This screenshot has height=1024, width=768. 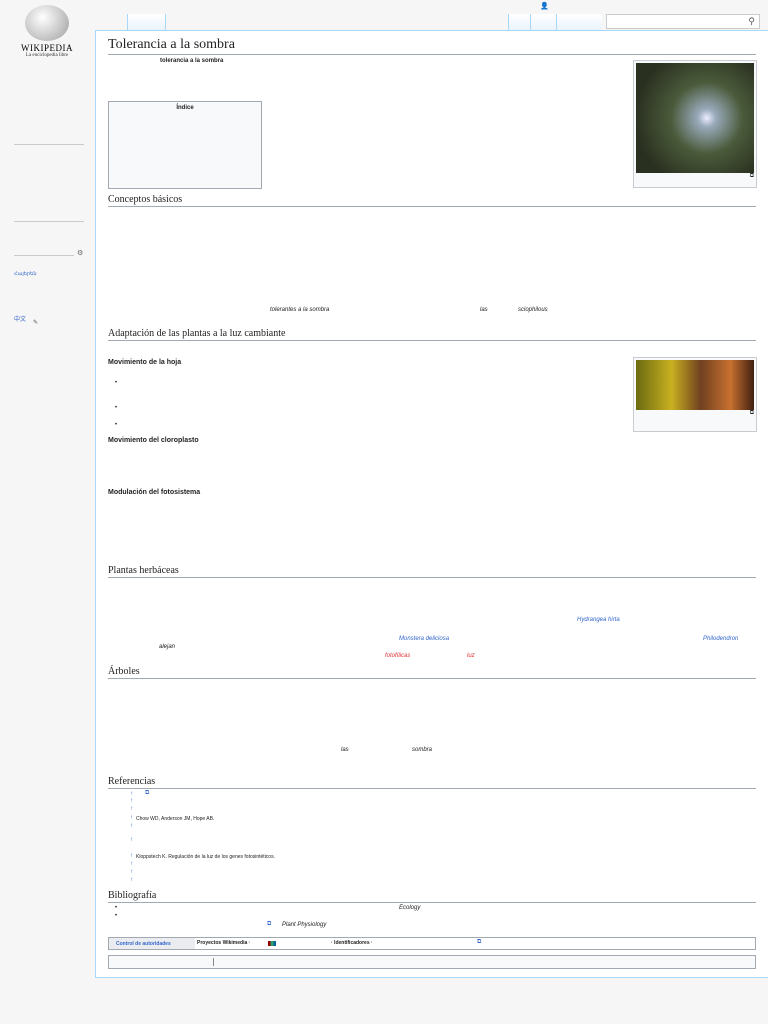 I want to click on wikidata-icon, so click(x=272, y=943).